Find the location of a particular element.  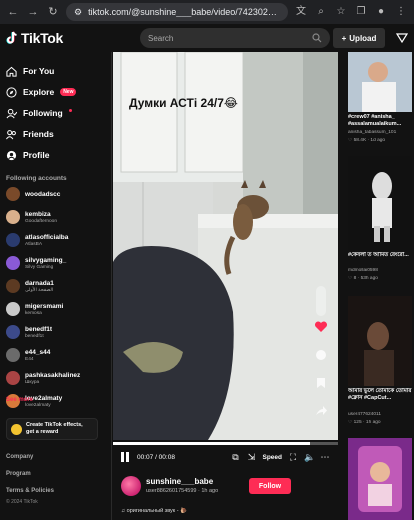

forward-icon: → is located at coordinates (33, 12).